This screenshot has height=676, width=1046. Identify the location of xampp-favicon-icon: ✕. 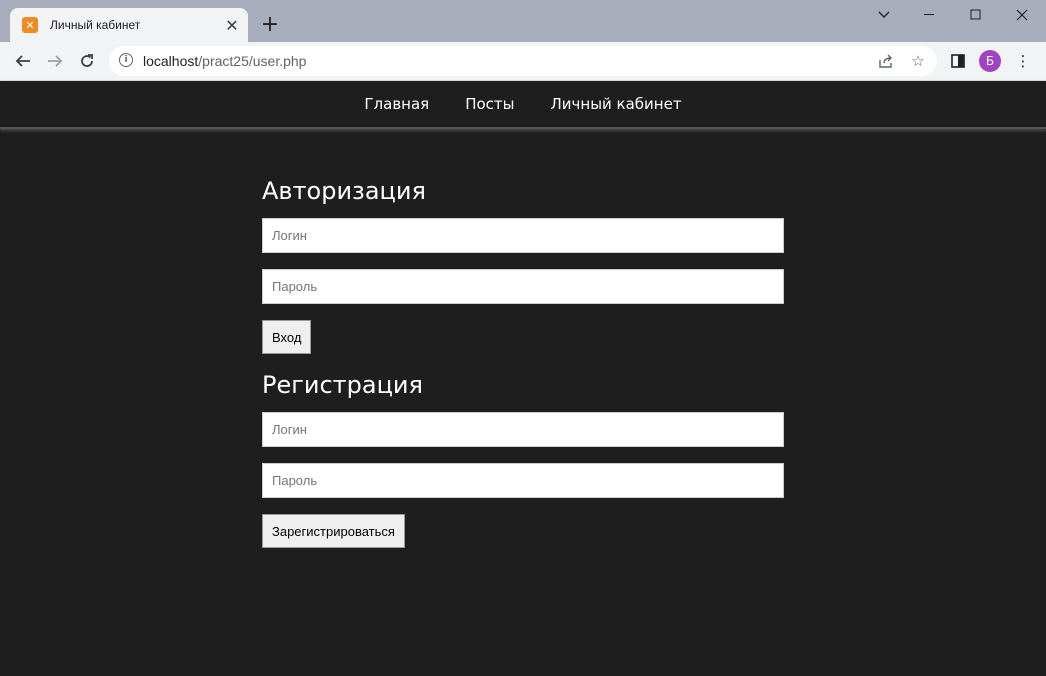
(30, 25).